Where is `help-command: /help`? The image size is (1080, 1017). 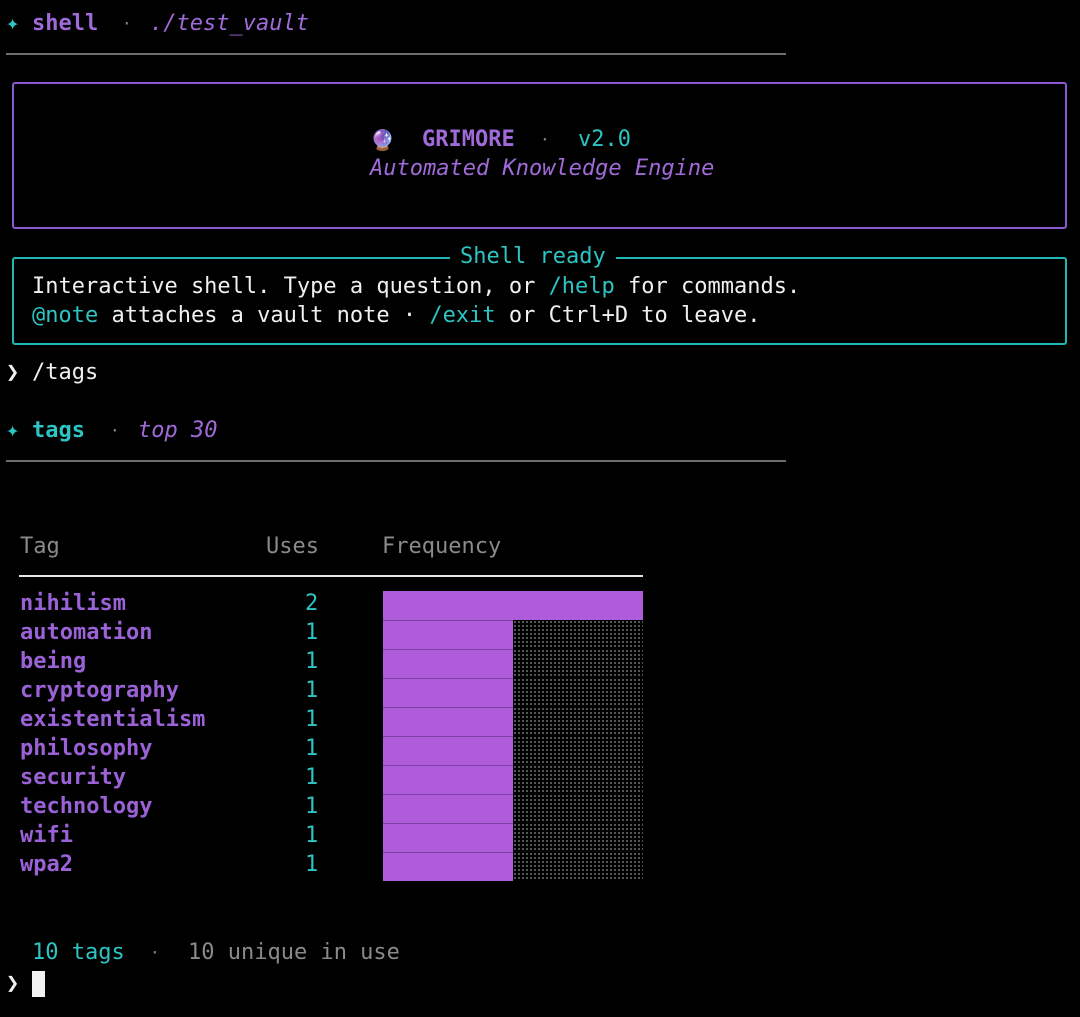
help-command: /help is located at coordinates (581, 286).